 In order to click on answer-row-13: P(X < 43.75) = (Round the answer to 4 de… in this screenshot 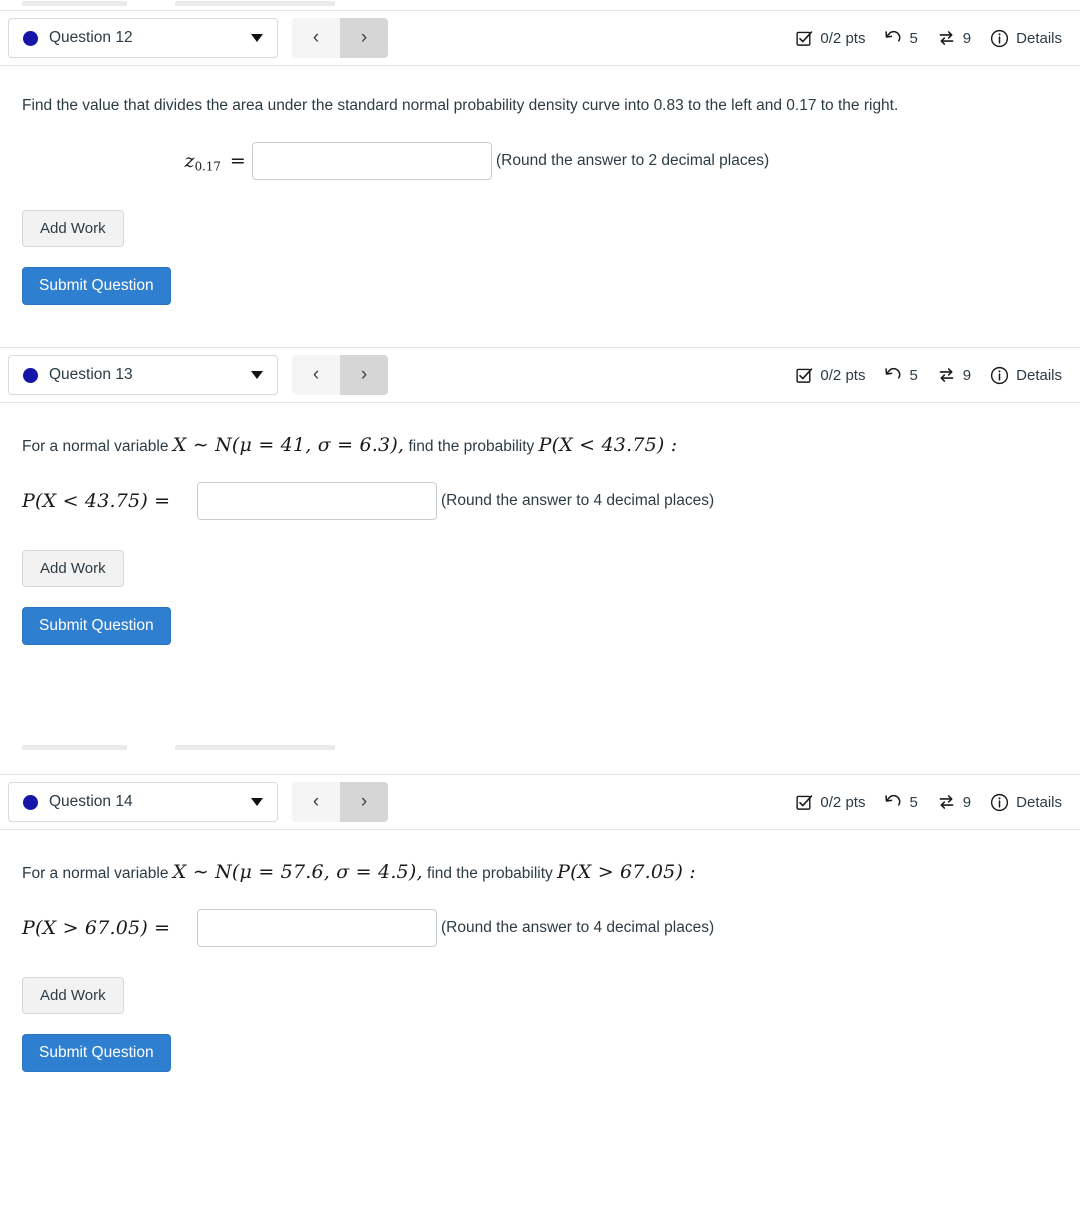, I will do `click(540, 501)`.